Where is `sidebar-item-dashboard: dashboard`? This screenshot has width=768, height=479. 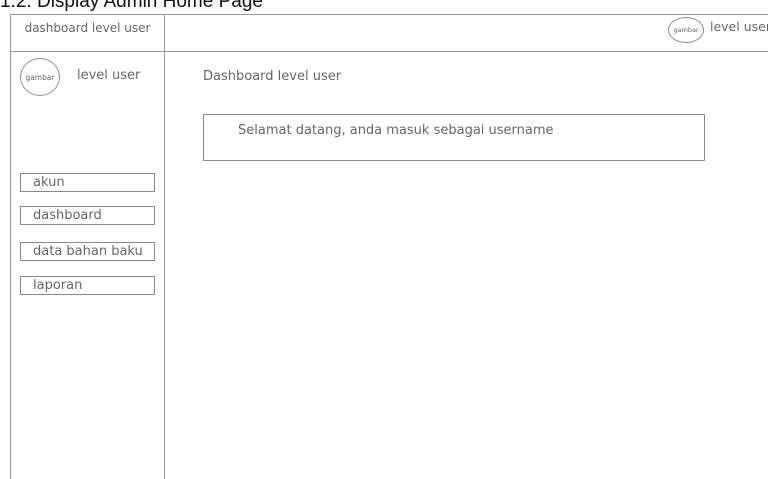 sidebar-item-dashboard: dashboard is located at coordinates (87, 215).